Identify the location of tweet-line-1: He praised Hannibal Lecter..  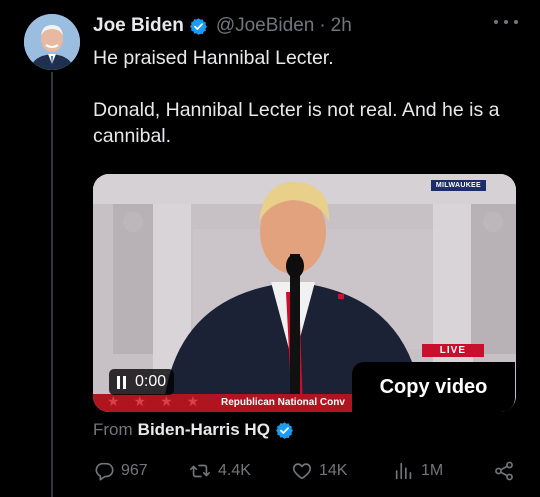
(213, 58).